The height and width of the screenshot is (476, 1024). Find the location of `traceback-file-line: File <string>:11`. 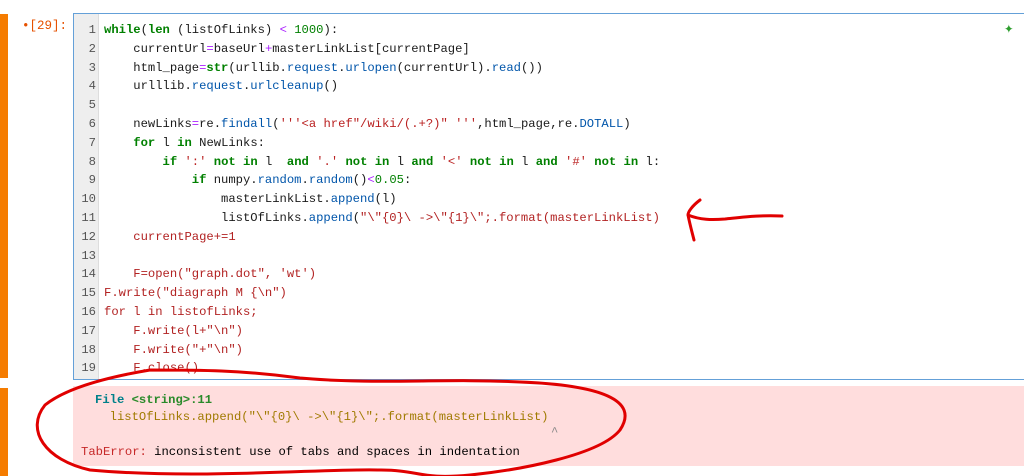

traceback-file-line: File <string>:11 is located at coordinates (153, 400).